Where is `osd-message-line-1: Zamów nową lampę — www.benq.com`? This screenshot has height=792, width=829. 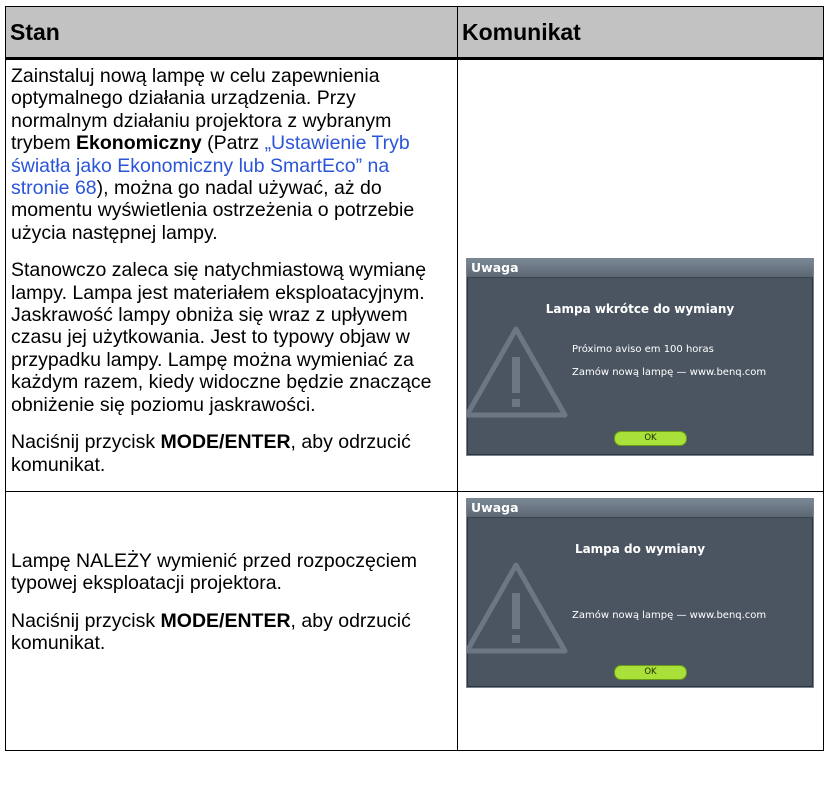
osd-message-line-1: Zamów nową lampę — www.benq.com is located at coordinates (669, 615).